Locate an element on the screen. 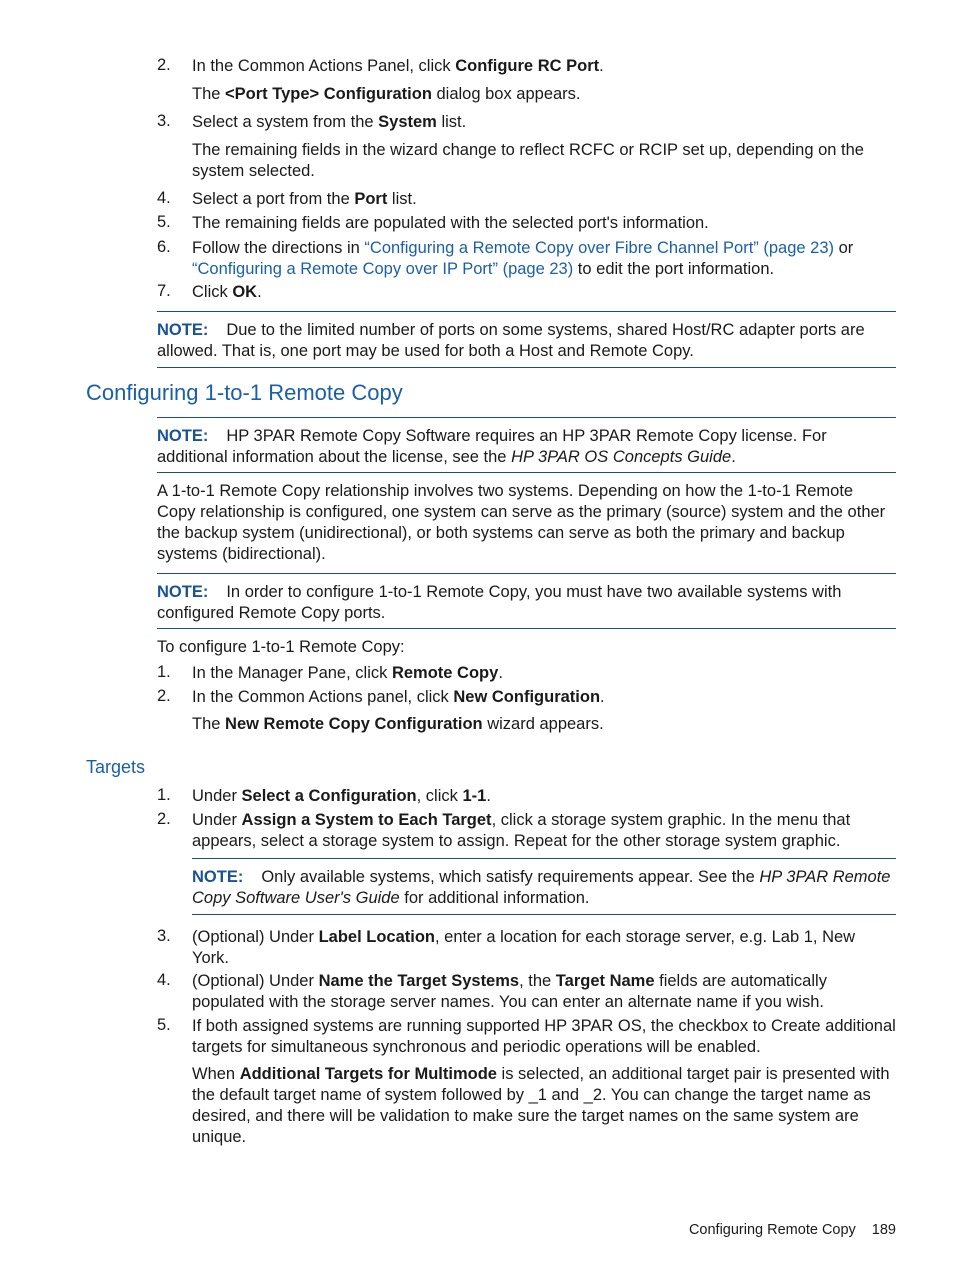 The height and width of the screenshot is (1271, 954). page-number: 189 is located at coordinates (883, 1230).